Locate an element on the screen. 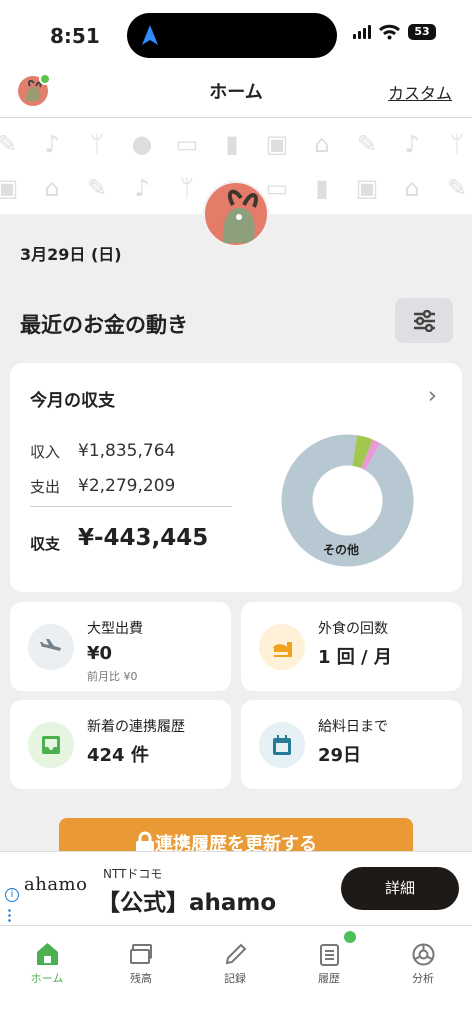 This screenshot has height=1024, width=472. calendar-icon is located at coordinates (282, 745).